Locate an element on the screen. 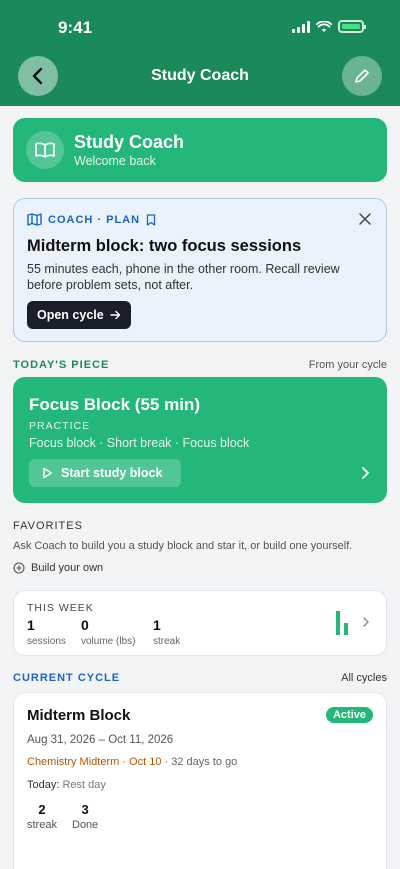 The width and height of the screenshot is (400, 869). start-study-block-label: Start study block is located at coordinates (112, 473).